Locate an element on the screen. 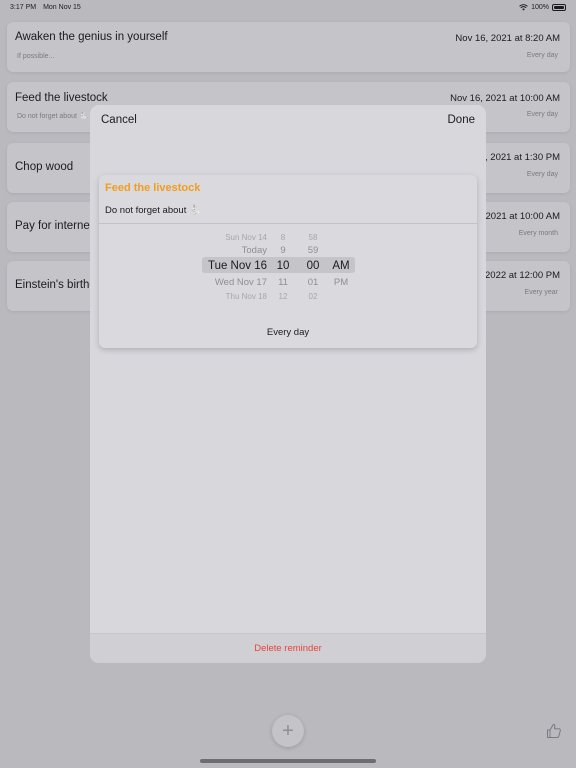 This screenshot has width=576, height=768. reminder-date: Nov 16, 2021 at 8:20 AM is located at coordinates (507, 38).